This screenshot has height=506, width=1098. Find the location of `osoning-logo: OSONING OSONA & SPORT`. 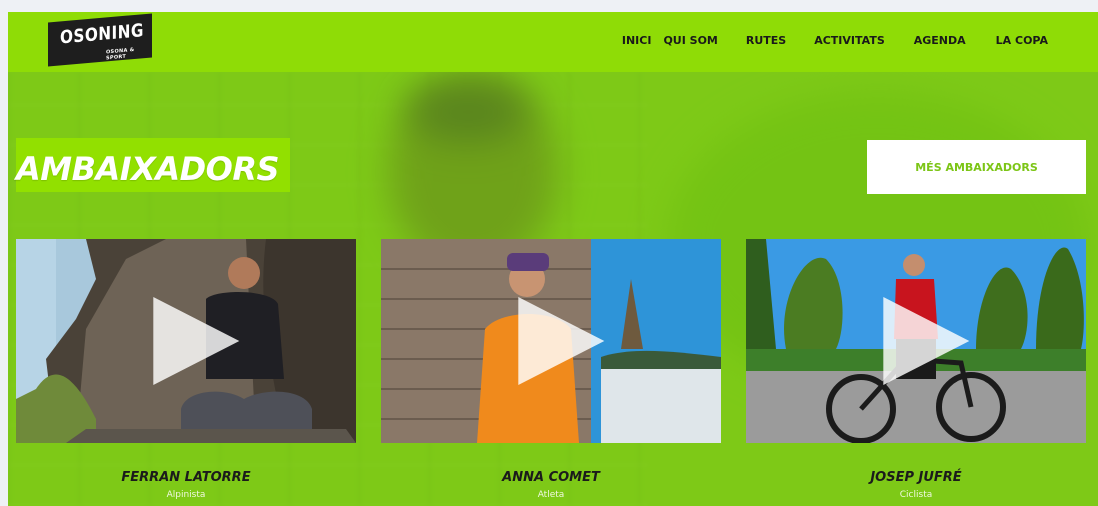

osoning-logo: OSONING OSONA & SPORT is located at coordinates (100, 40).